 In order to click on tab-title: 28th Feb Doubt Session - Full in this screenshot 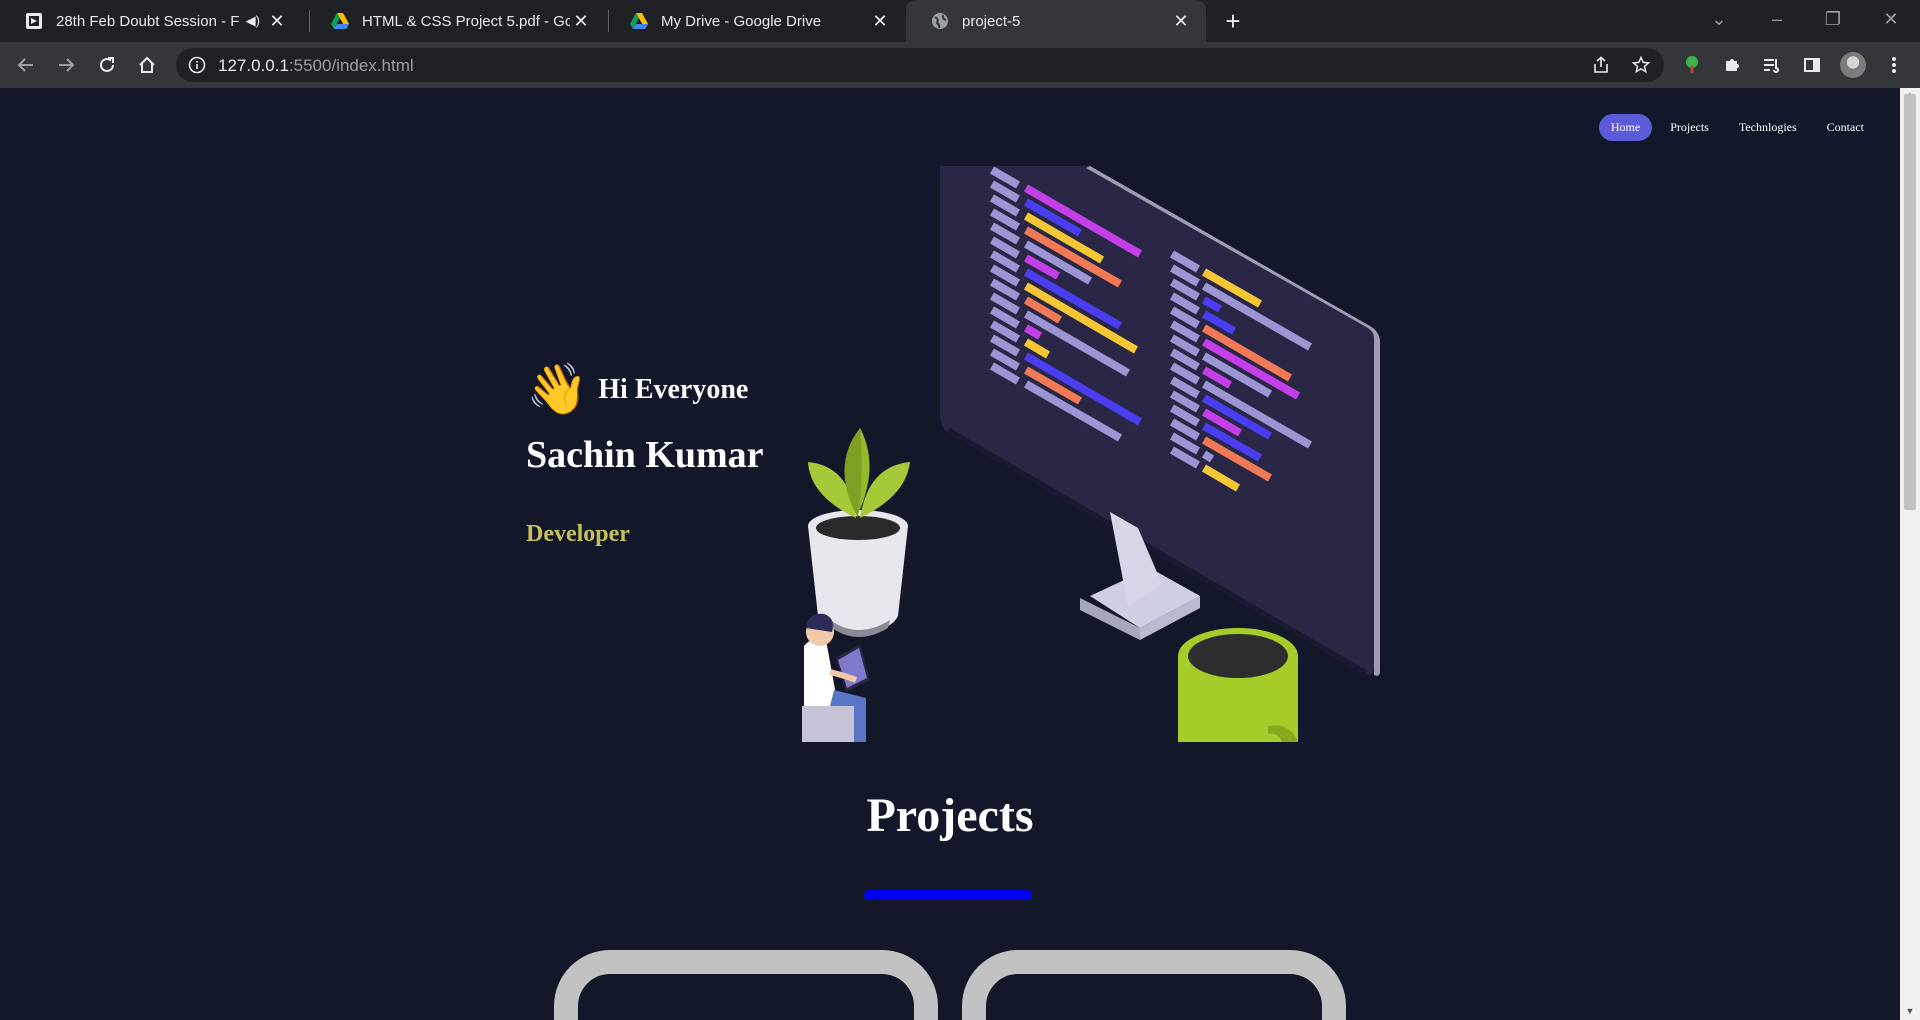, I will do `click(148, 21)`.